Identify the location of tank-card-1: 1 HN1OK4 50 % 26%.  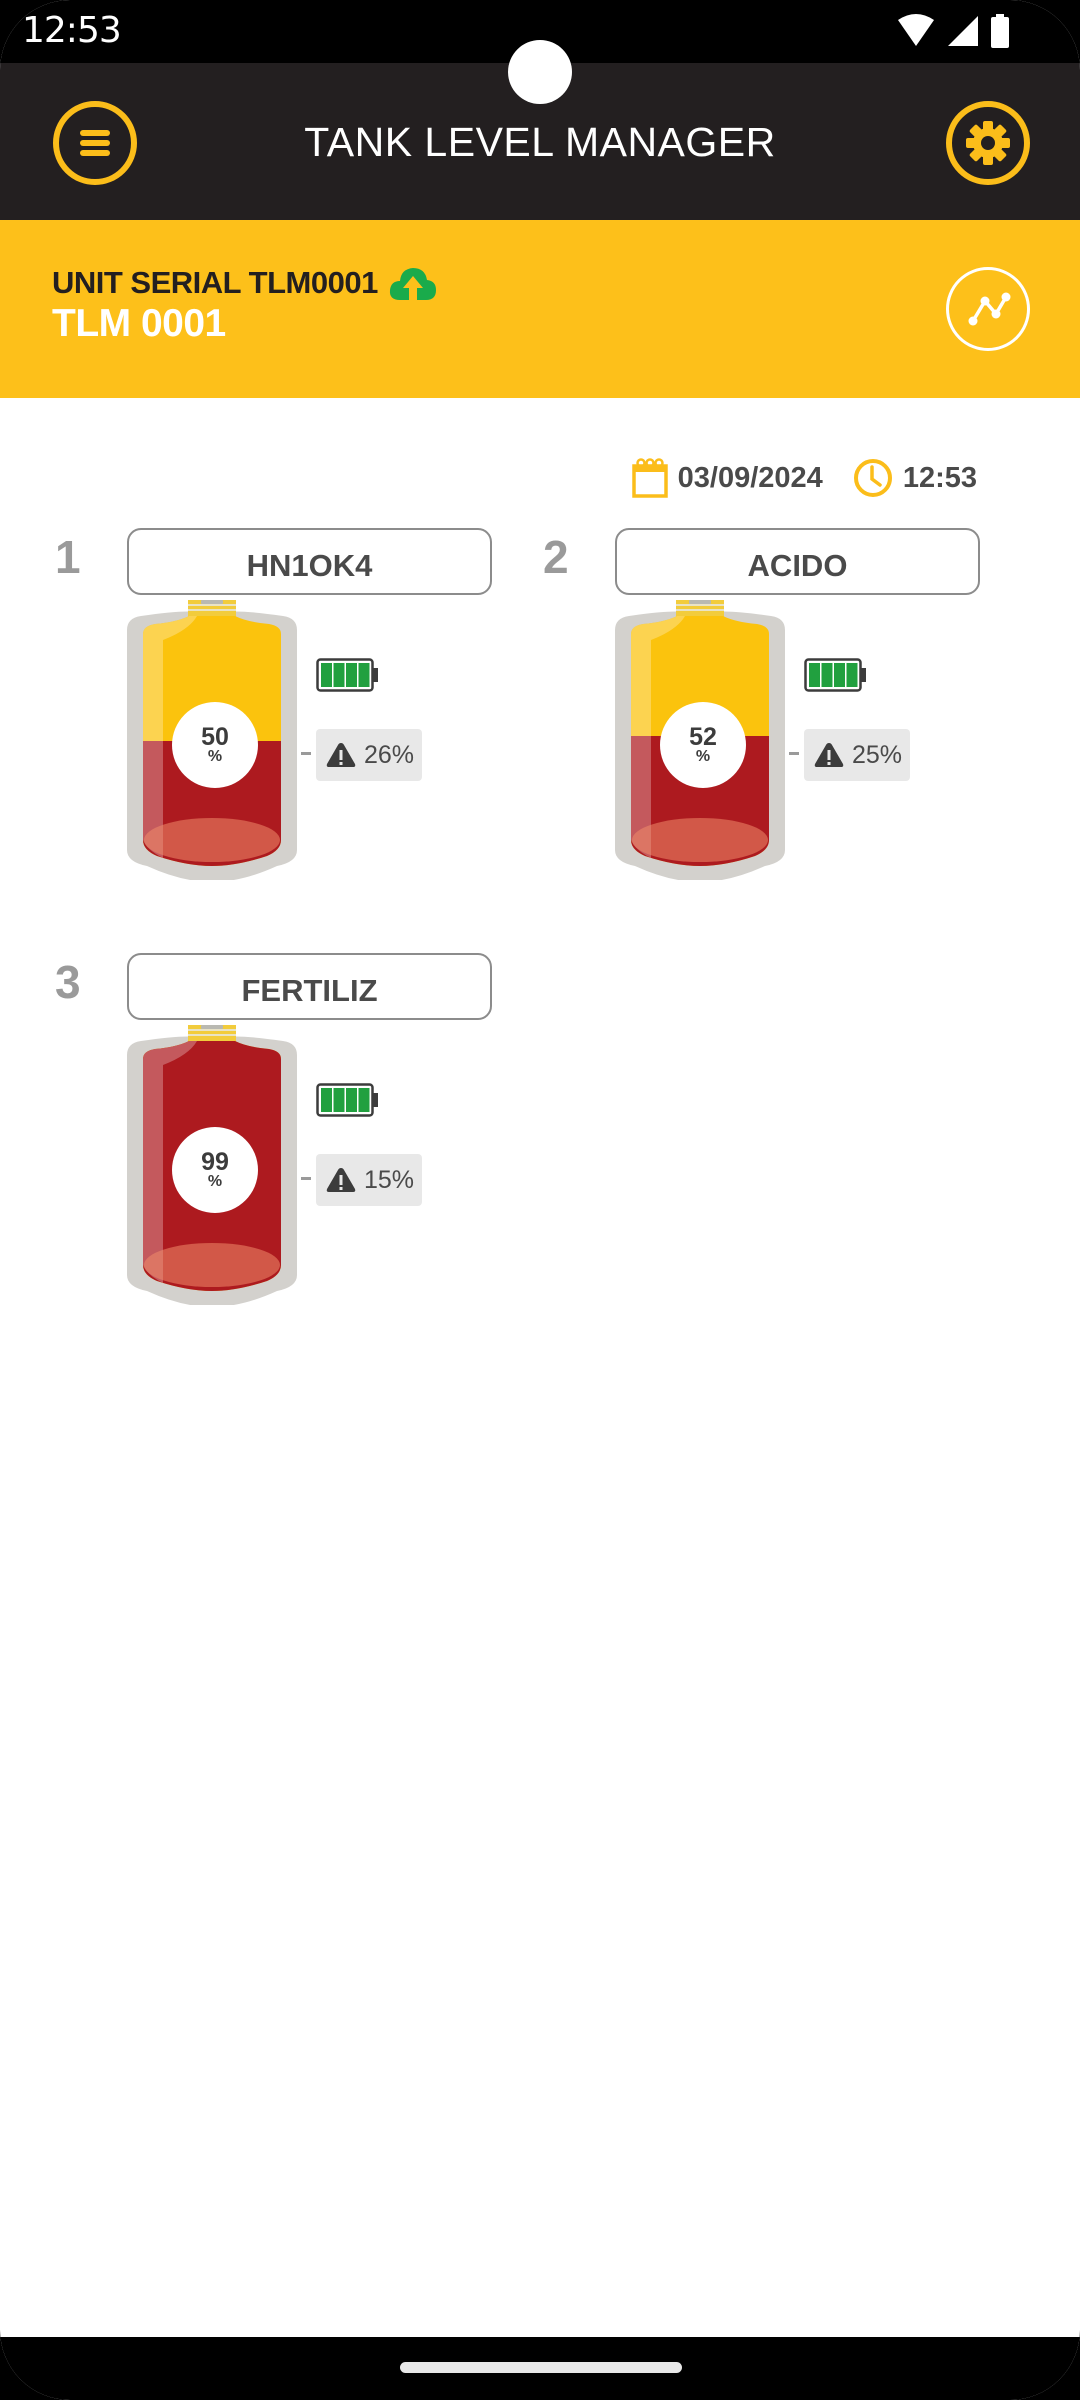
(295, 720).